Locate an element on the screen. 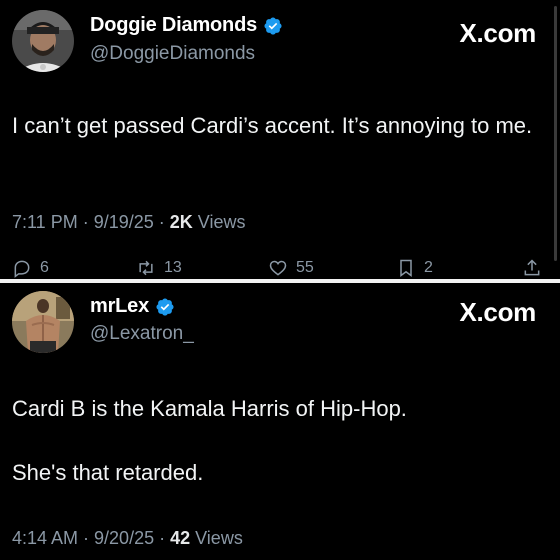 This screenshot has width=560, height=560. reply-count: 6 is located at coordinates (44, 267).